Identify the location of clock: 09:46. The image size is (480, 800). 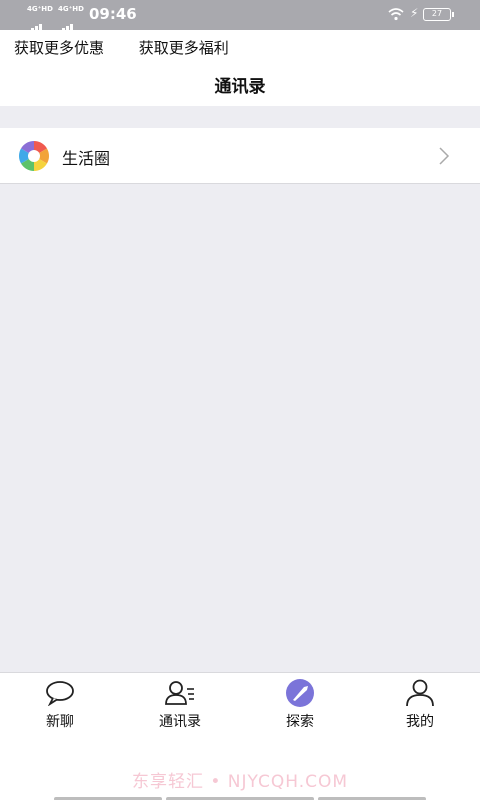
(113, 14).